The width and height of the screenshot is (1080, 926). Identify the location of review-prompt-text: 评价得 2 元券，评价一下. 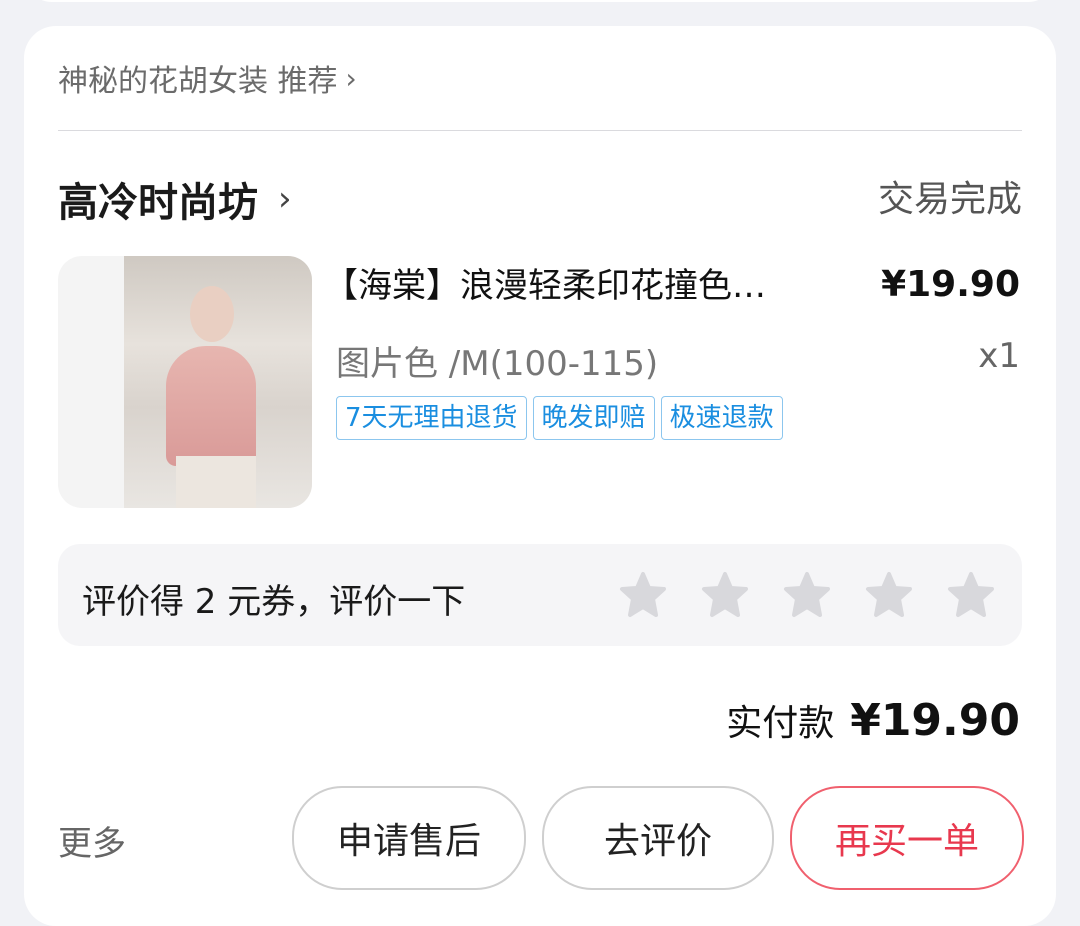
(274, 602).